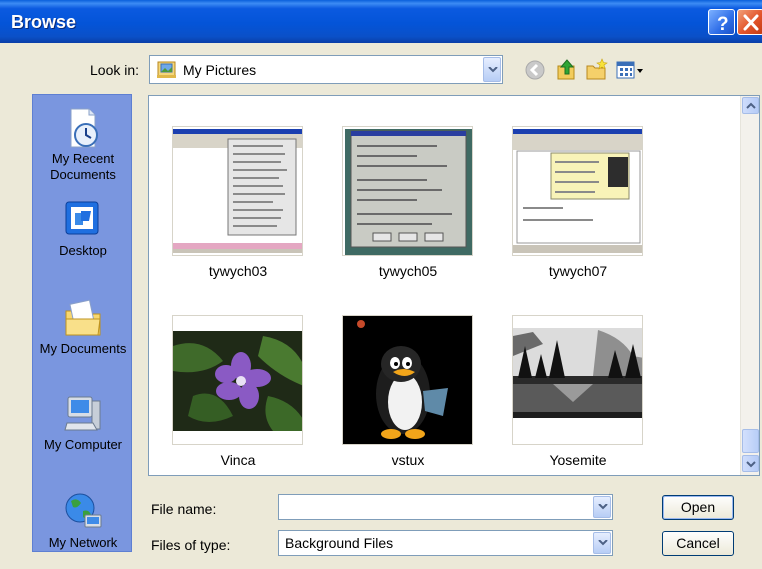  I want to click on place-label: Desktop, so click(83, 250).